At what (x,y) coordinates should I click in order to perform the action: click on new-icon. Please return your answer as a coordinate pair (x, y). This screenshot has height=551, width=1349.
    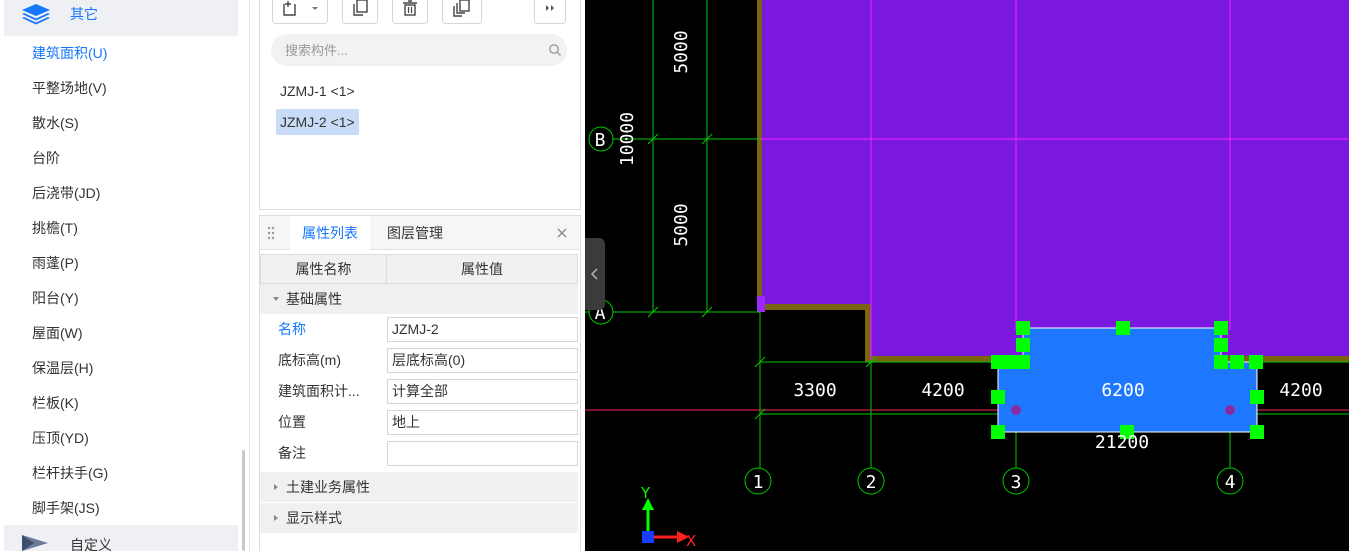
    Looking at the image, I should click on (289, 8).